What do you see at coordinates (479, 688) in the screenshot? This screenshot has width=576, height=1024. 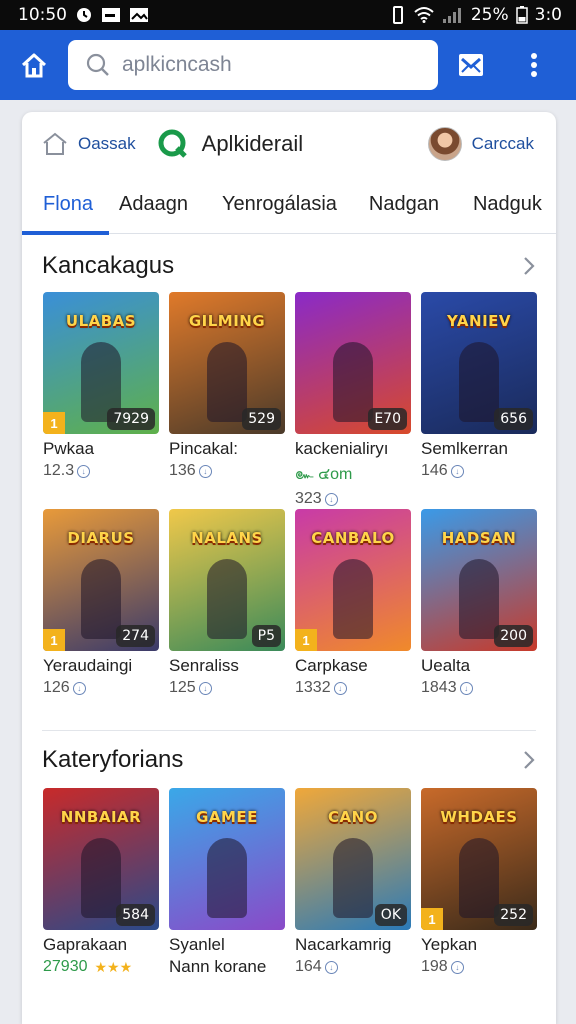 I see `download-count: 1843 ↓` at bounding box center [479, 688].